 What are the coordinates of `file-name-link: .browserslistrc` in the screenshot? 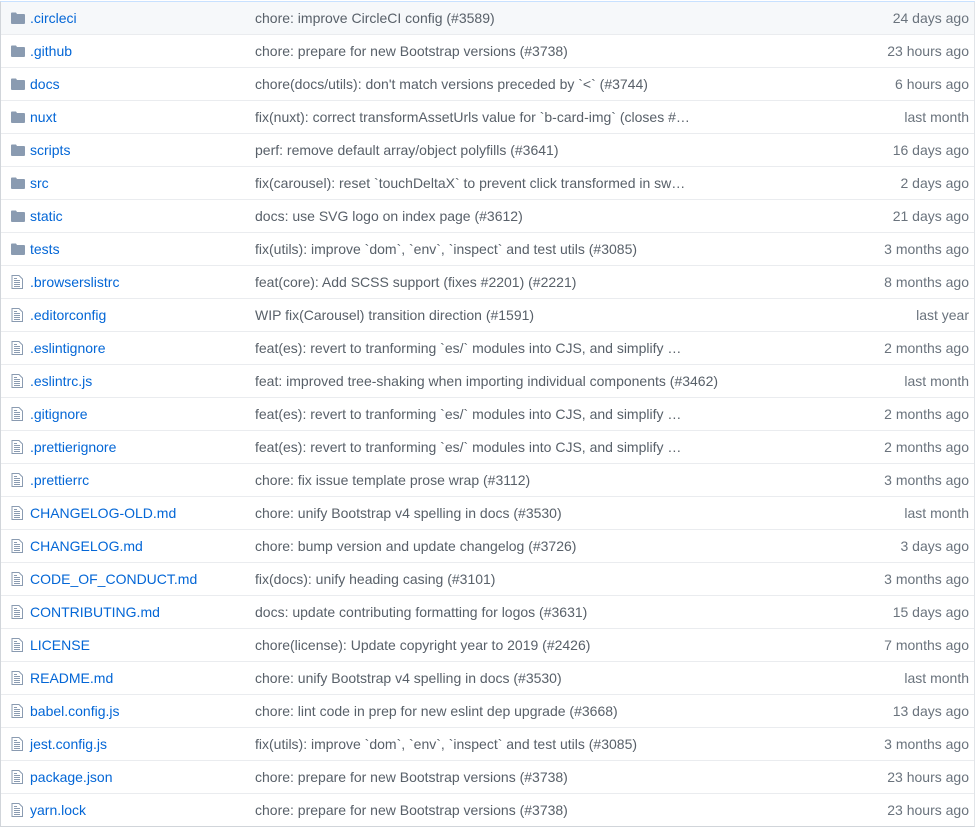 It's located at (74, 282).